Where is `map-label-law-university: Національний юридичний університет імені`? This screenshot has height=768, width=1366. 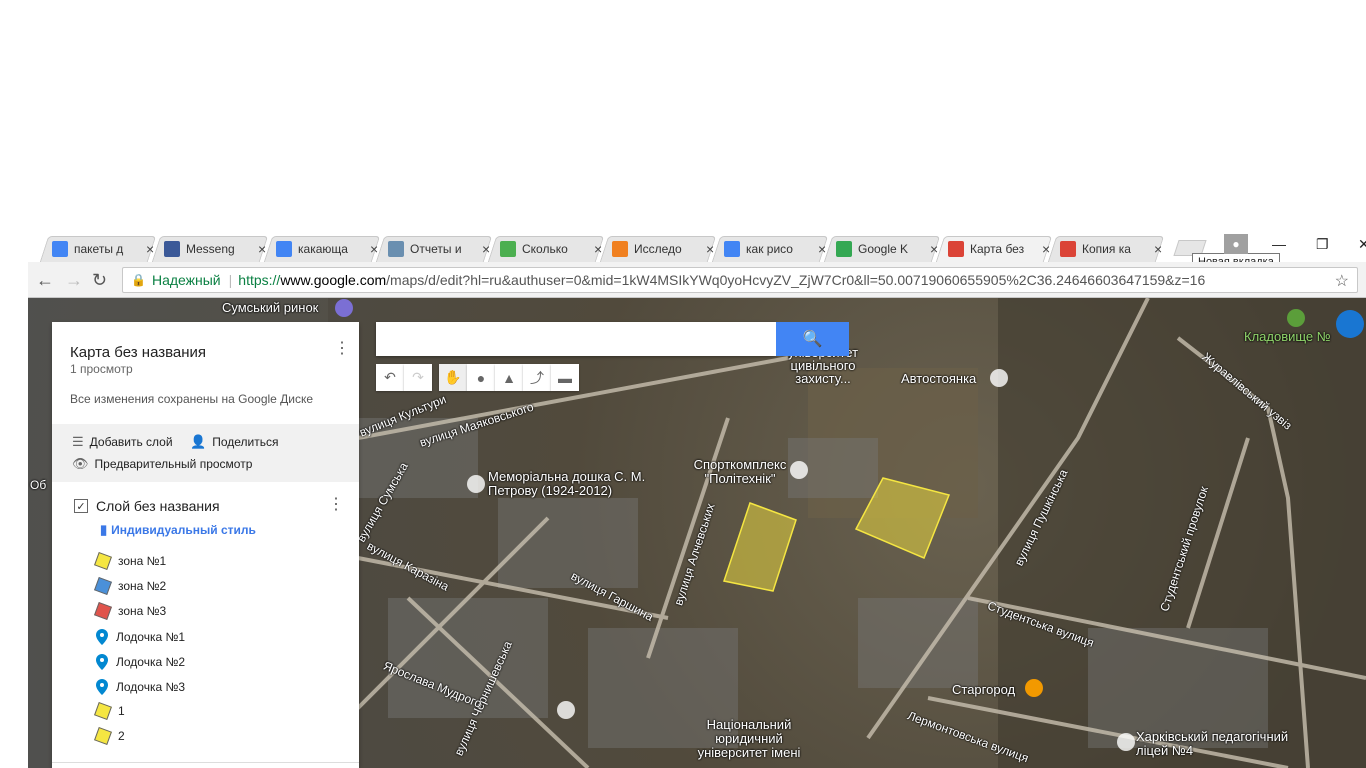
map-label-law-university: Національний юридичний університет імені is located at coordinates (749, 739).